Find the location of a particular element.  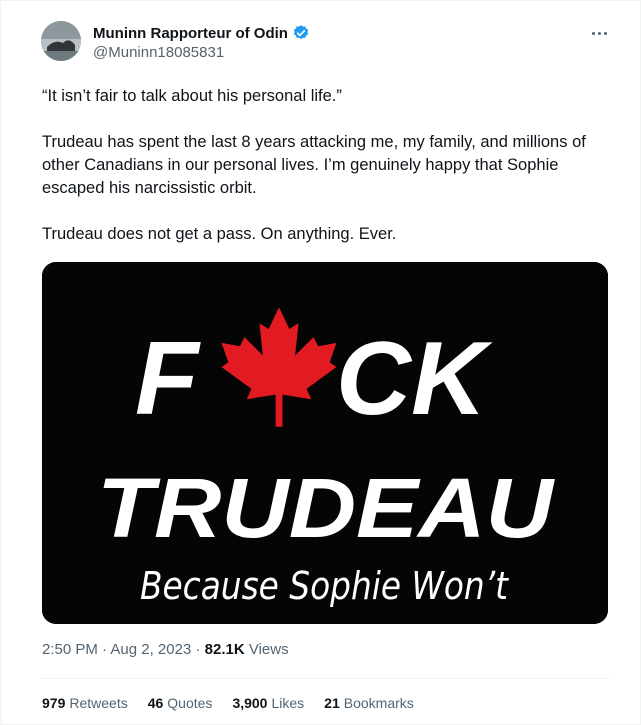

likes-stat: 3,900 Likes is located at coordinates (268, 703).